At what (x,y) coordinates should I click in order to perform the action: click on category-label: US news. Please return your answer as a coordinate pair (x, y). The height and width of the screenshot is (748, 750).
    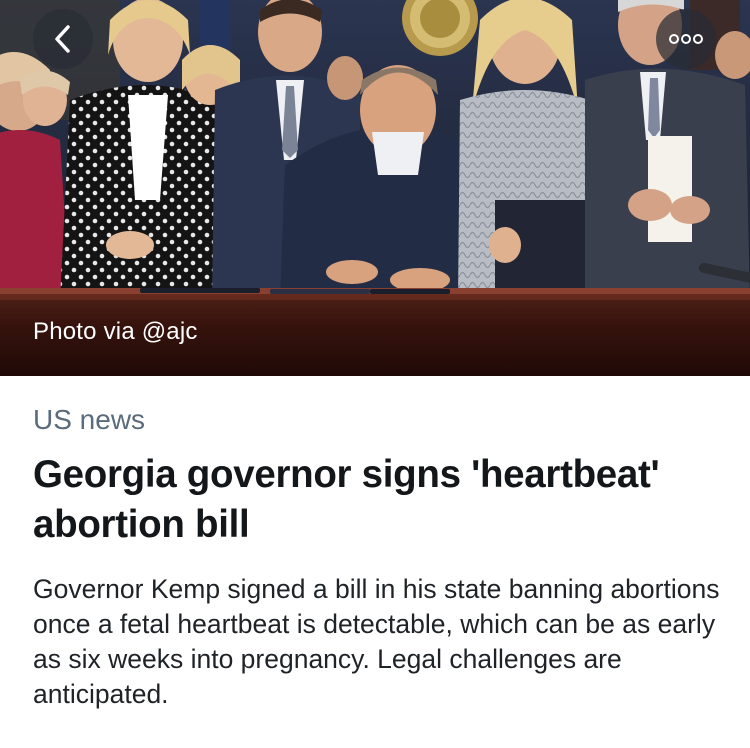
    Looking at the image, I should click on (89, 420).